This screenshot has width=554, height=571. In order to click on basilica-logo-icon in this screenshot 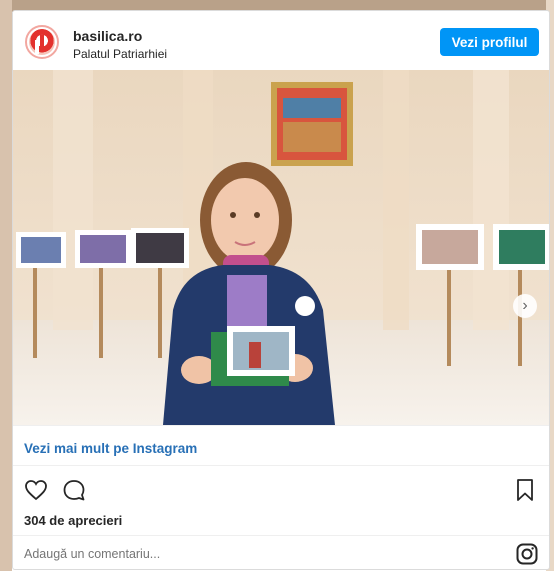, I will do `click(42, 42)`.